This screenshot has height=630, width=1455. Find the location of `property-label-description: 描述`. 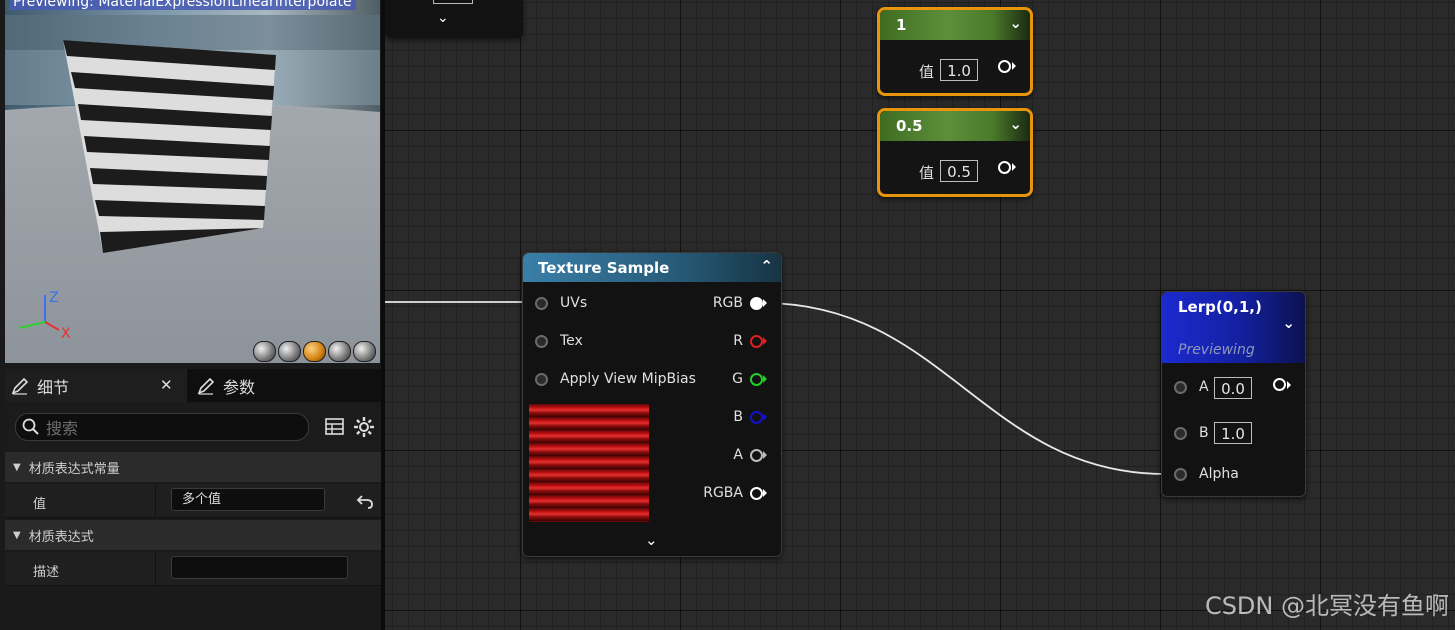

property-label-description: 描述 is located at coordinates (46, 572).